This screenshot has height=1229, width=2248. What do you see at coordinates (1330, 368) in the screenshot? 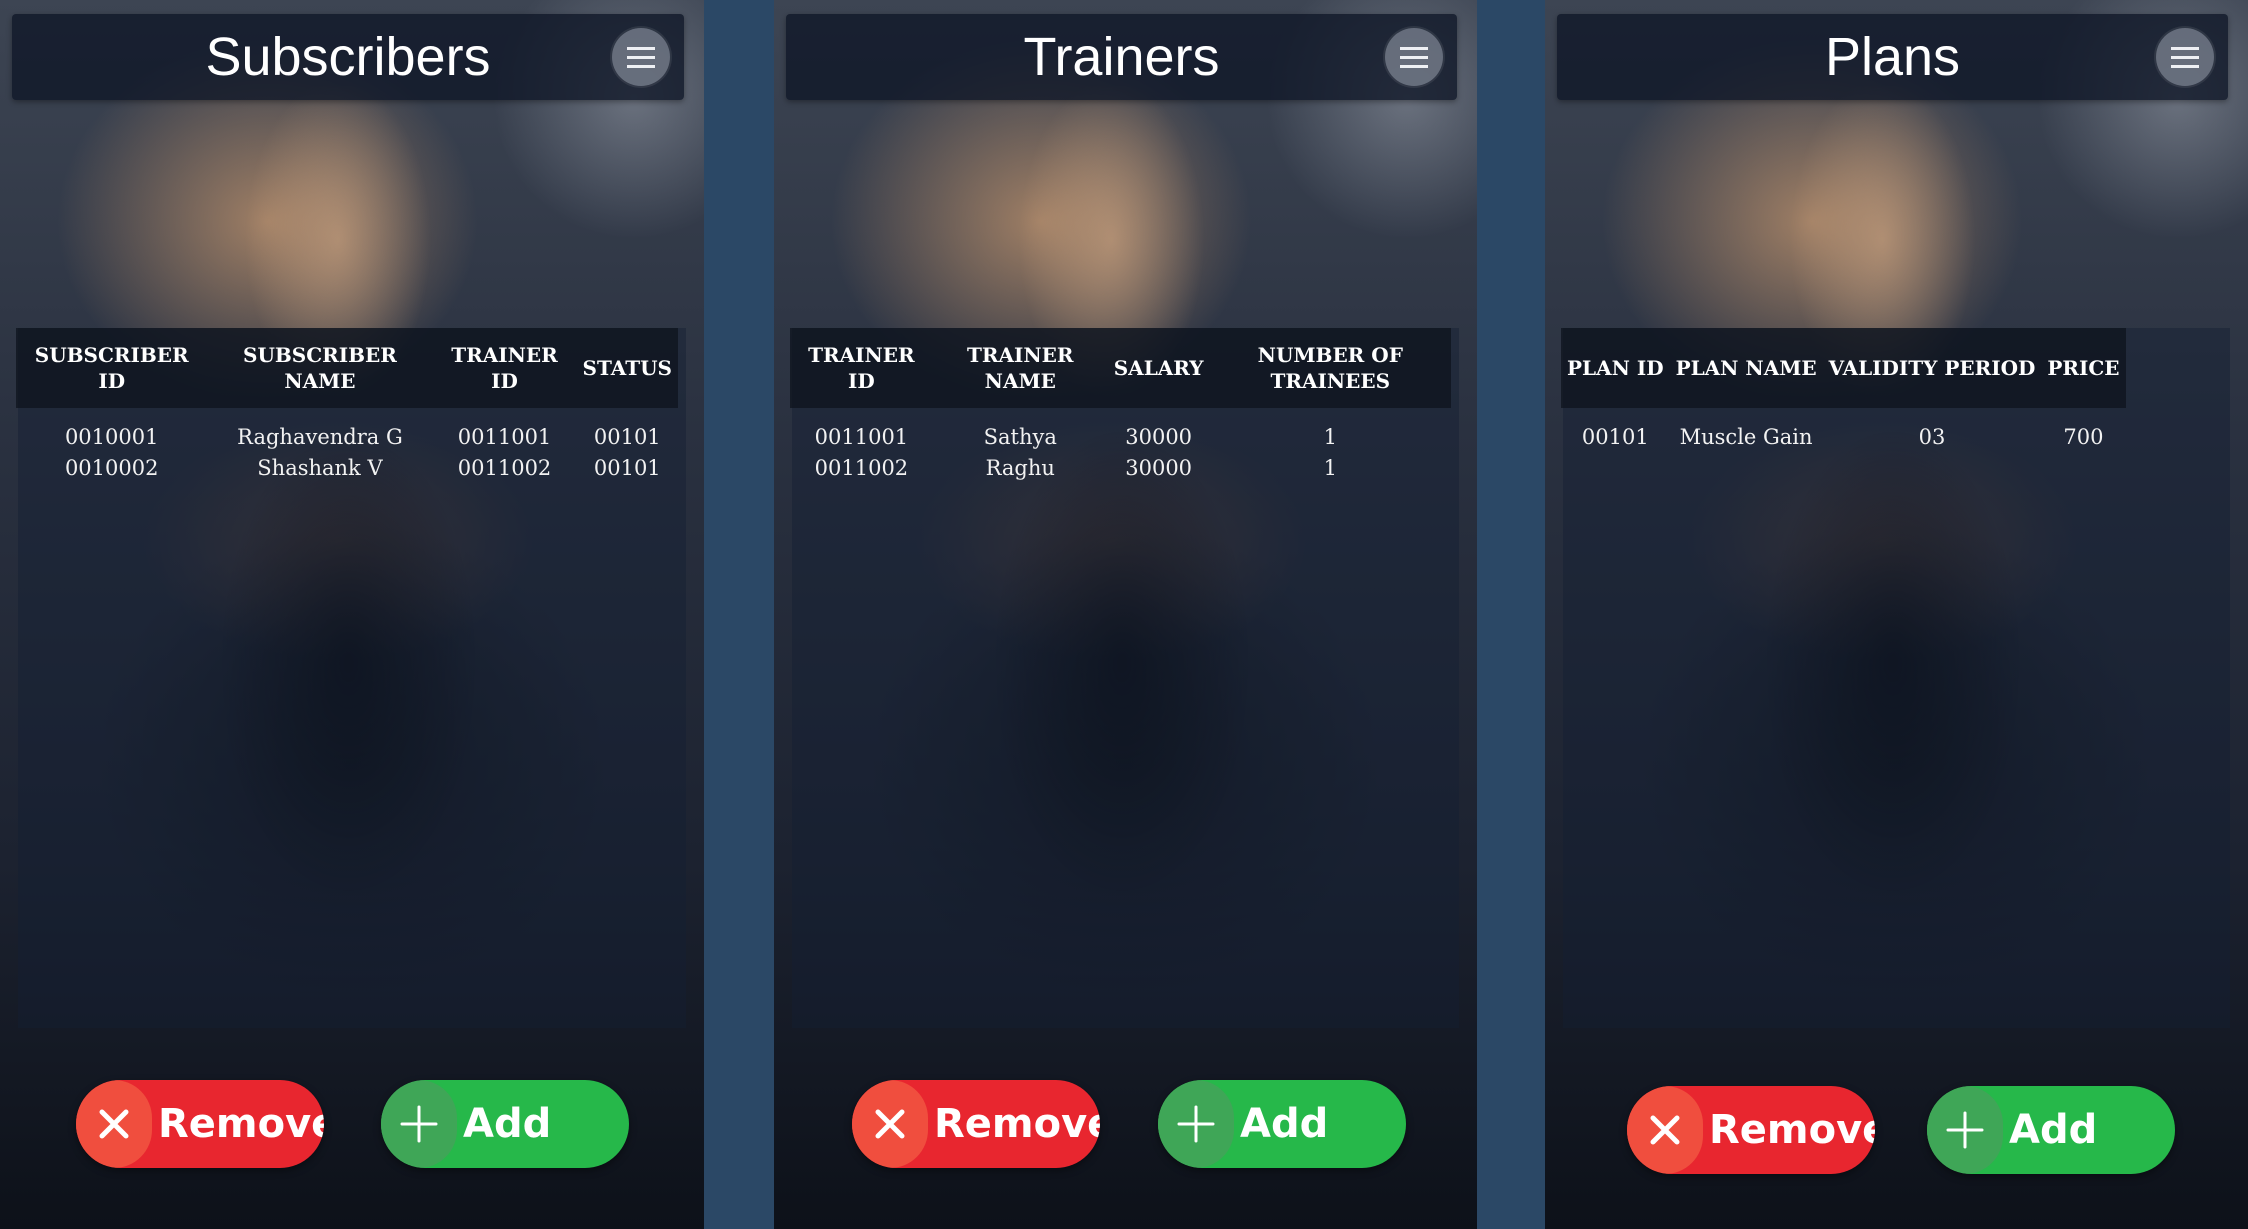
I see `column-header: NUMBER OF TRAINEES` at bounding box center [1330, 368].